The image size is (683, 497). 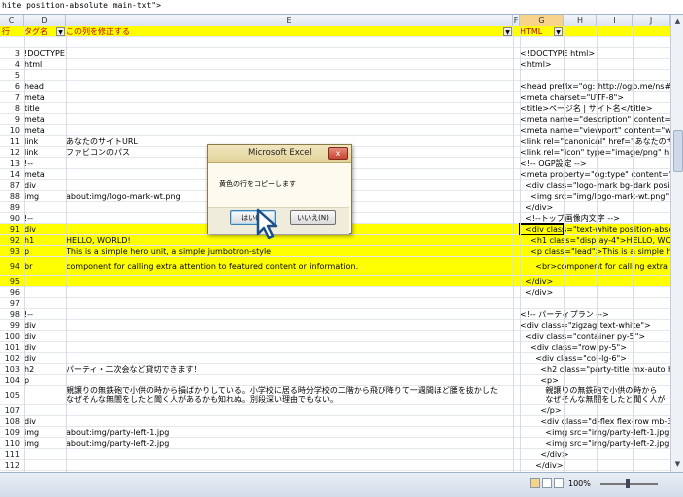 What do you see at coordinates (45, 20) in the screenshot?
I see `column-header-d: D` at bounding box center [45, 20].